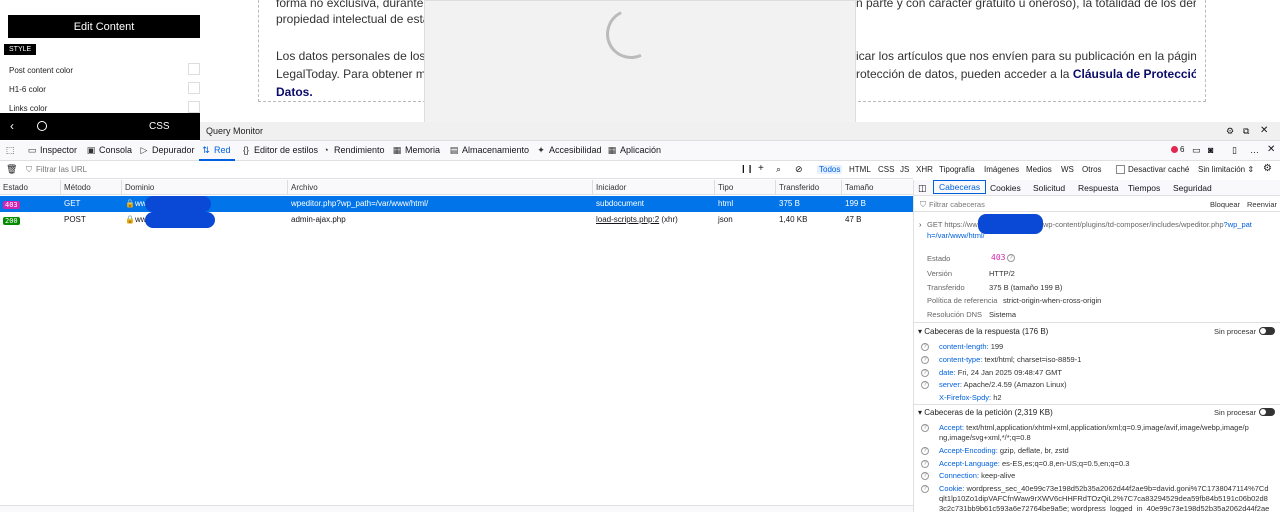  What do you see at coordinates (234, 131) in the screenshot?
I see `query-monitor-title: Query Monitor` at bounding box center [234, 131].